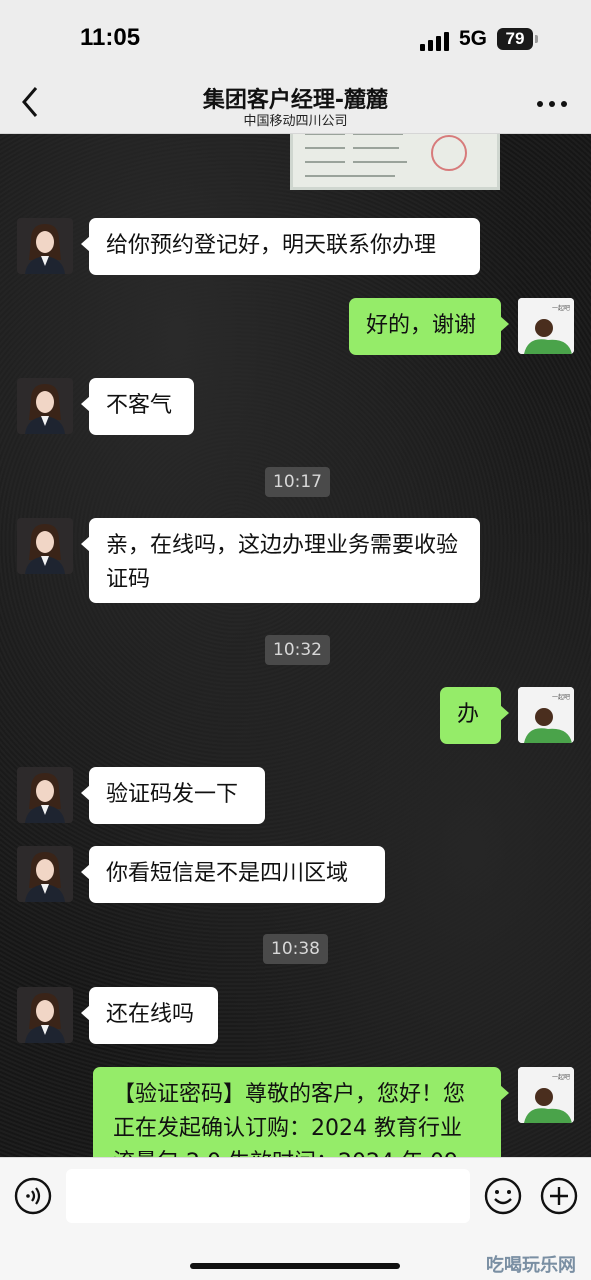  What do you see at coordinates (110, 37) in the screenshot?
I see `status-time: 11:05` at bounding box center [110, 37].